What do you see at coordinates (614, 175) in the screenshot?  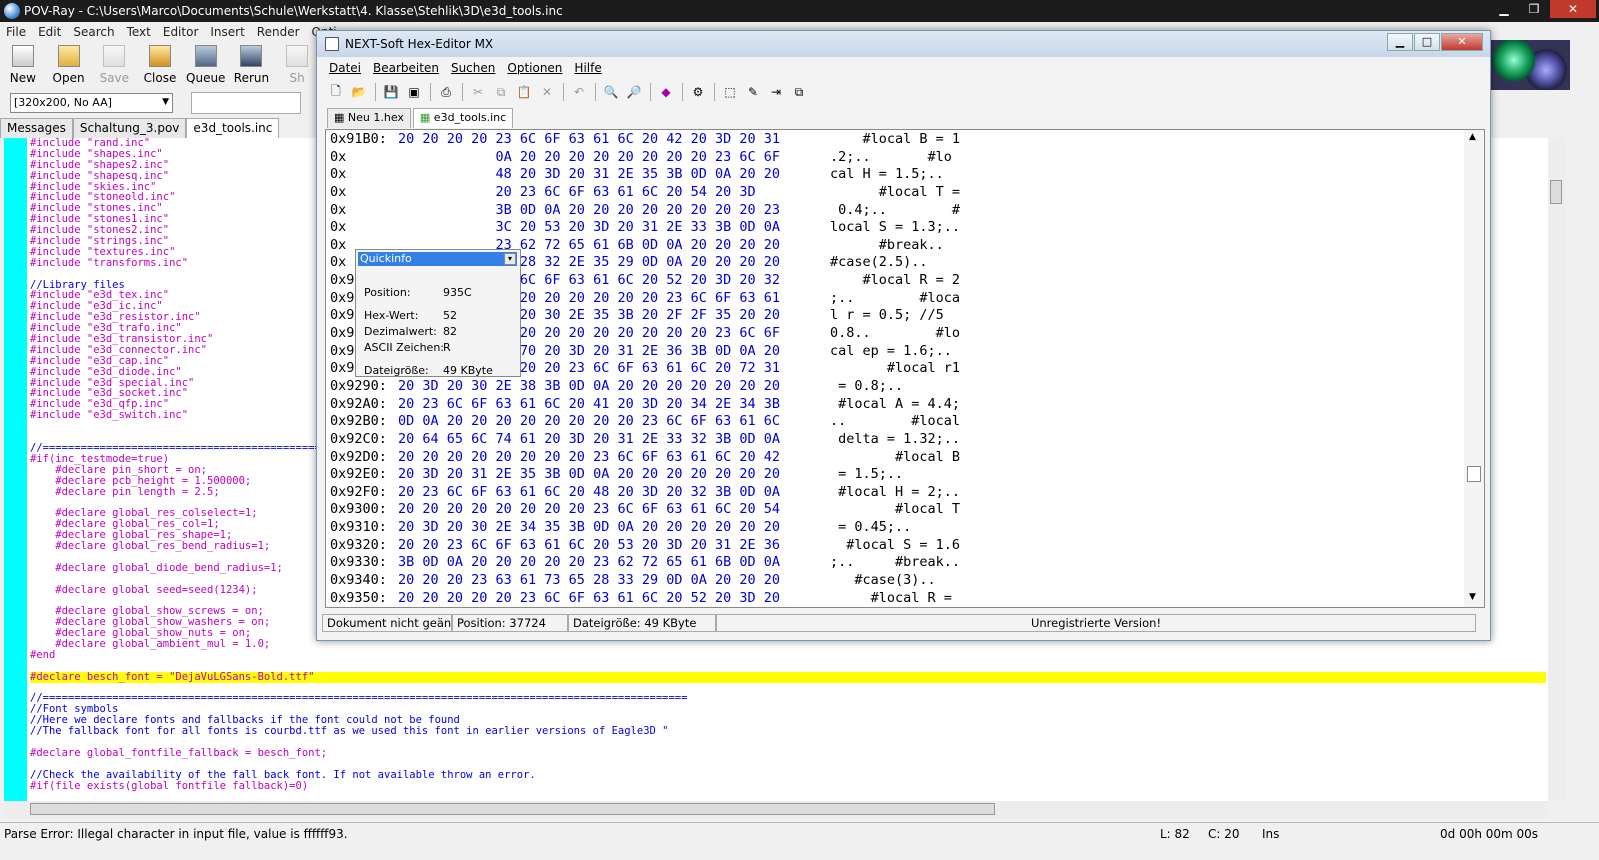 I see `hex-bytes: 48 20 3D 20 31 2E 35 3B 0D 0A 20 20` at bounding box center [614, 175].